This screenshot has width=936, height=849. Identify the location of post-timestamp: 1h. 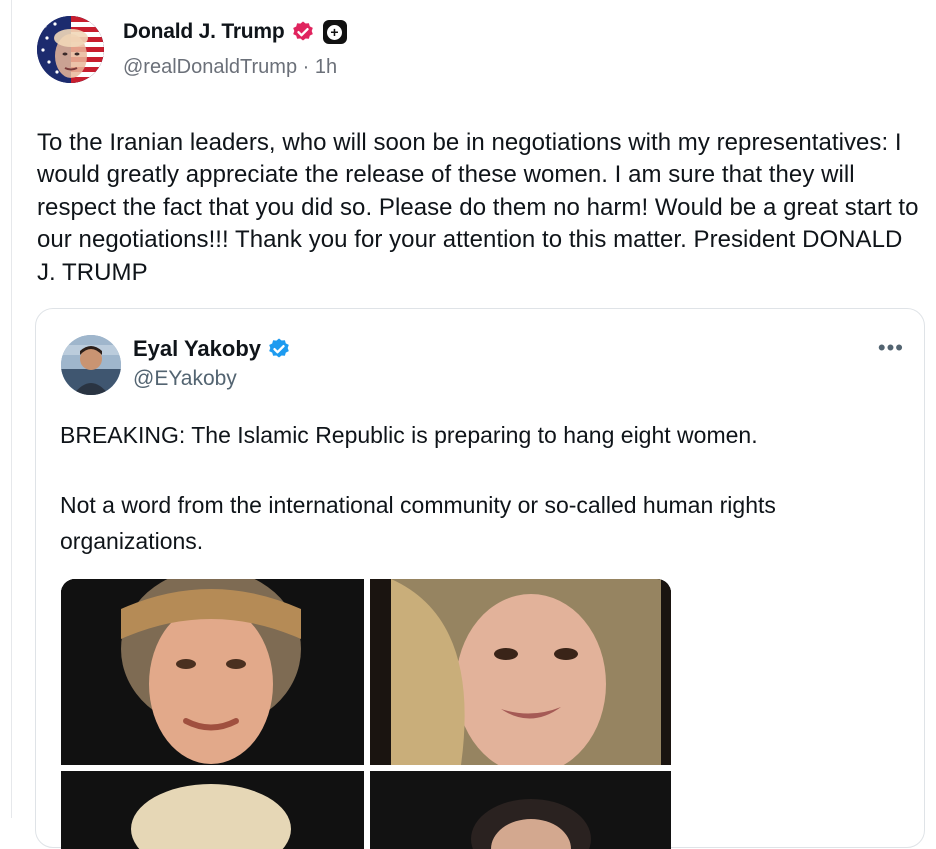
(326, 67).